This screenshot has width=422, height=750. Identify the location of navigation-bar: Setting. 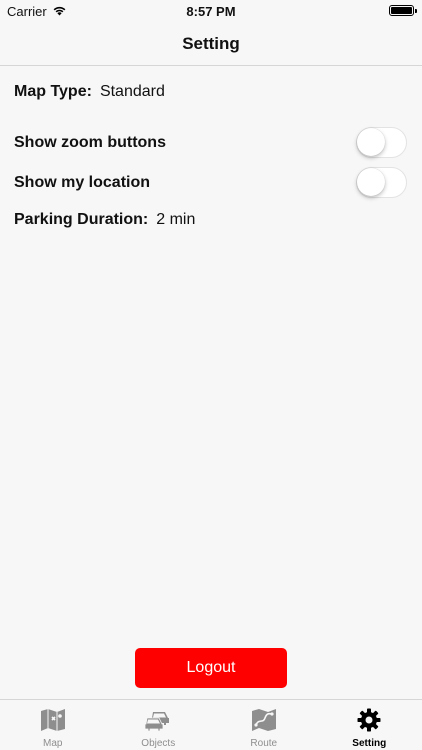
(211, 44).